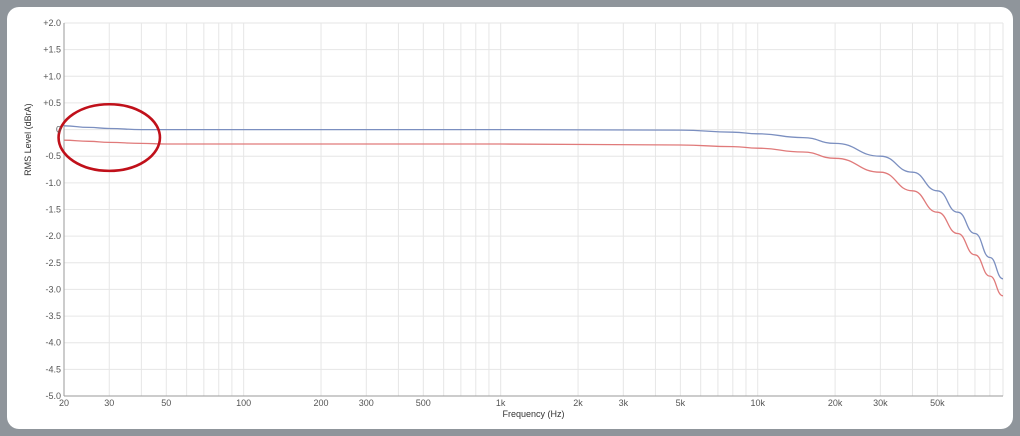 The height and width of the screenshot is (436, 1020). I want to click on y-tick-label: -1.0, so click(53, 183).